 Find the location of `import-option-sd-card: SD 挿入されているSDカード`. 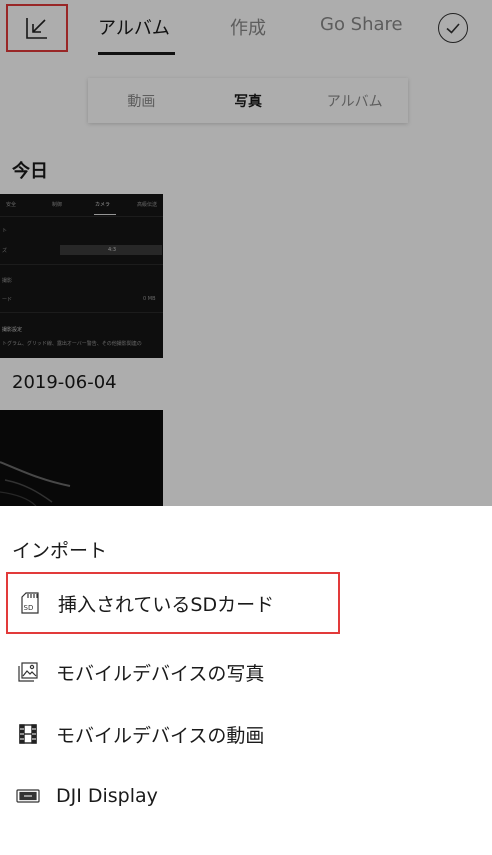

import-option-sd-card: SD 挿入されているSDカード is located at coordinates (173, 603).